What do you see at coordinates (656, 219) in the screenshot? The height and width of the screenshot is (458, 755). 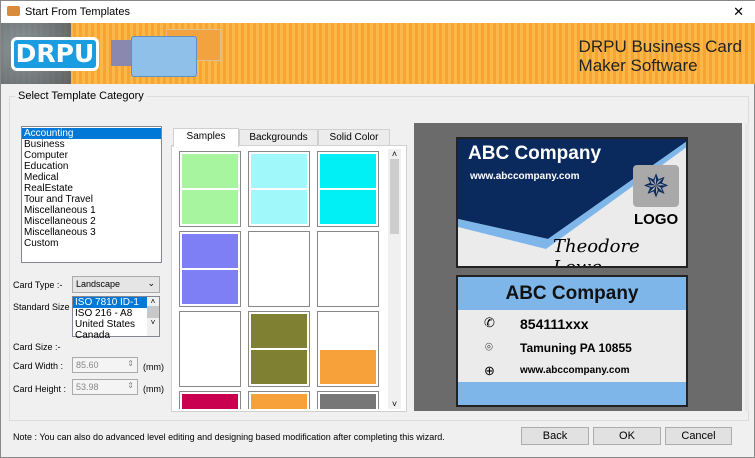 I see `front-logo-text: LOGO` at bounding box center [656, 219].